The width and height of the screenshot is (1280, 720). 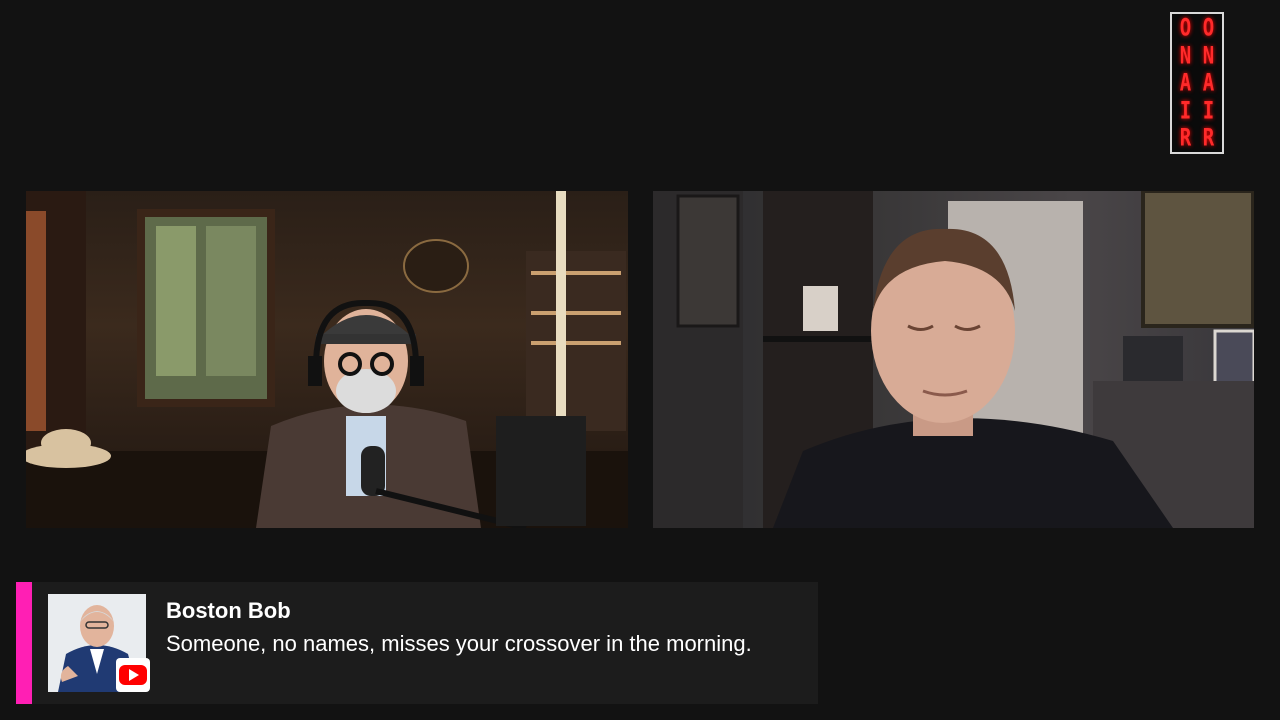 I want to click on comment-accent-bar, so click(x=24, y=643).